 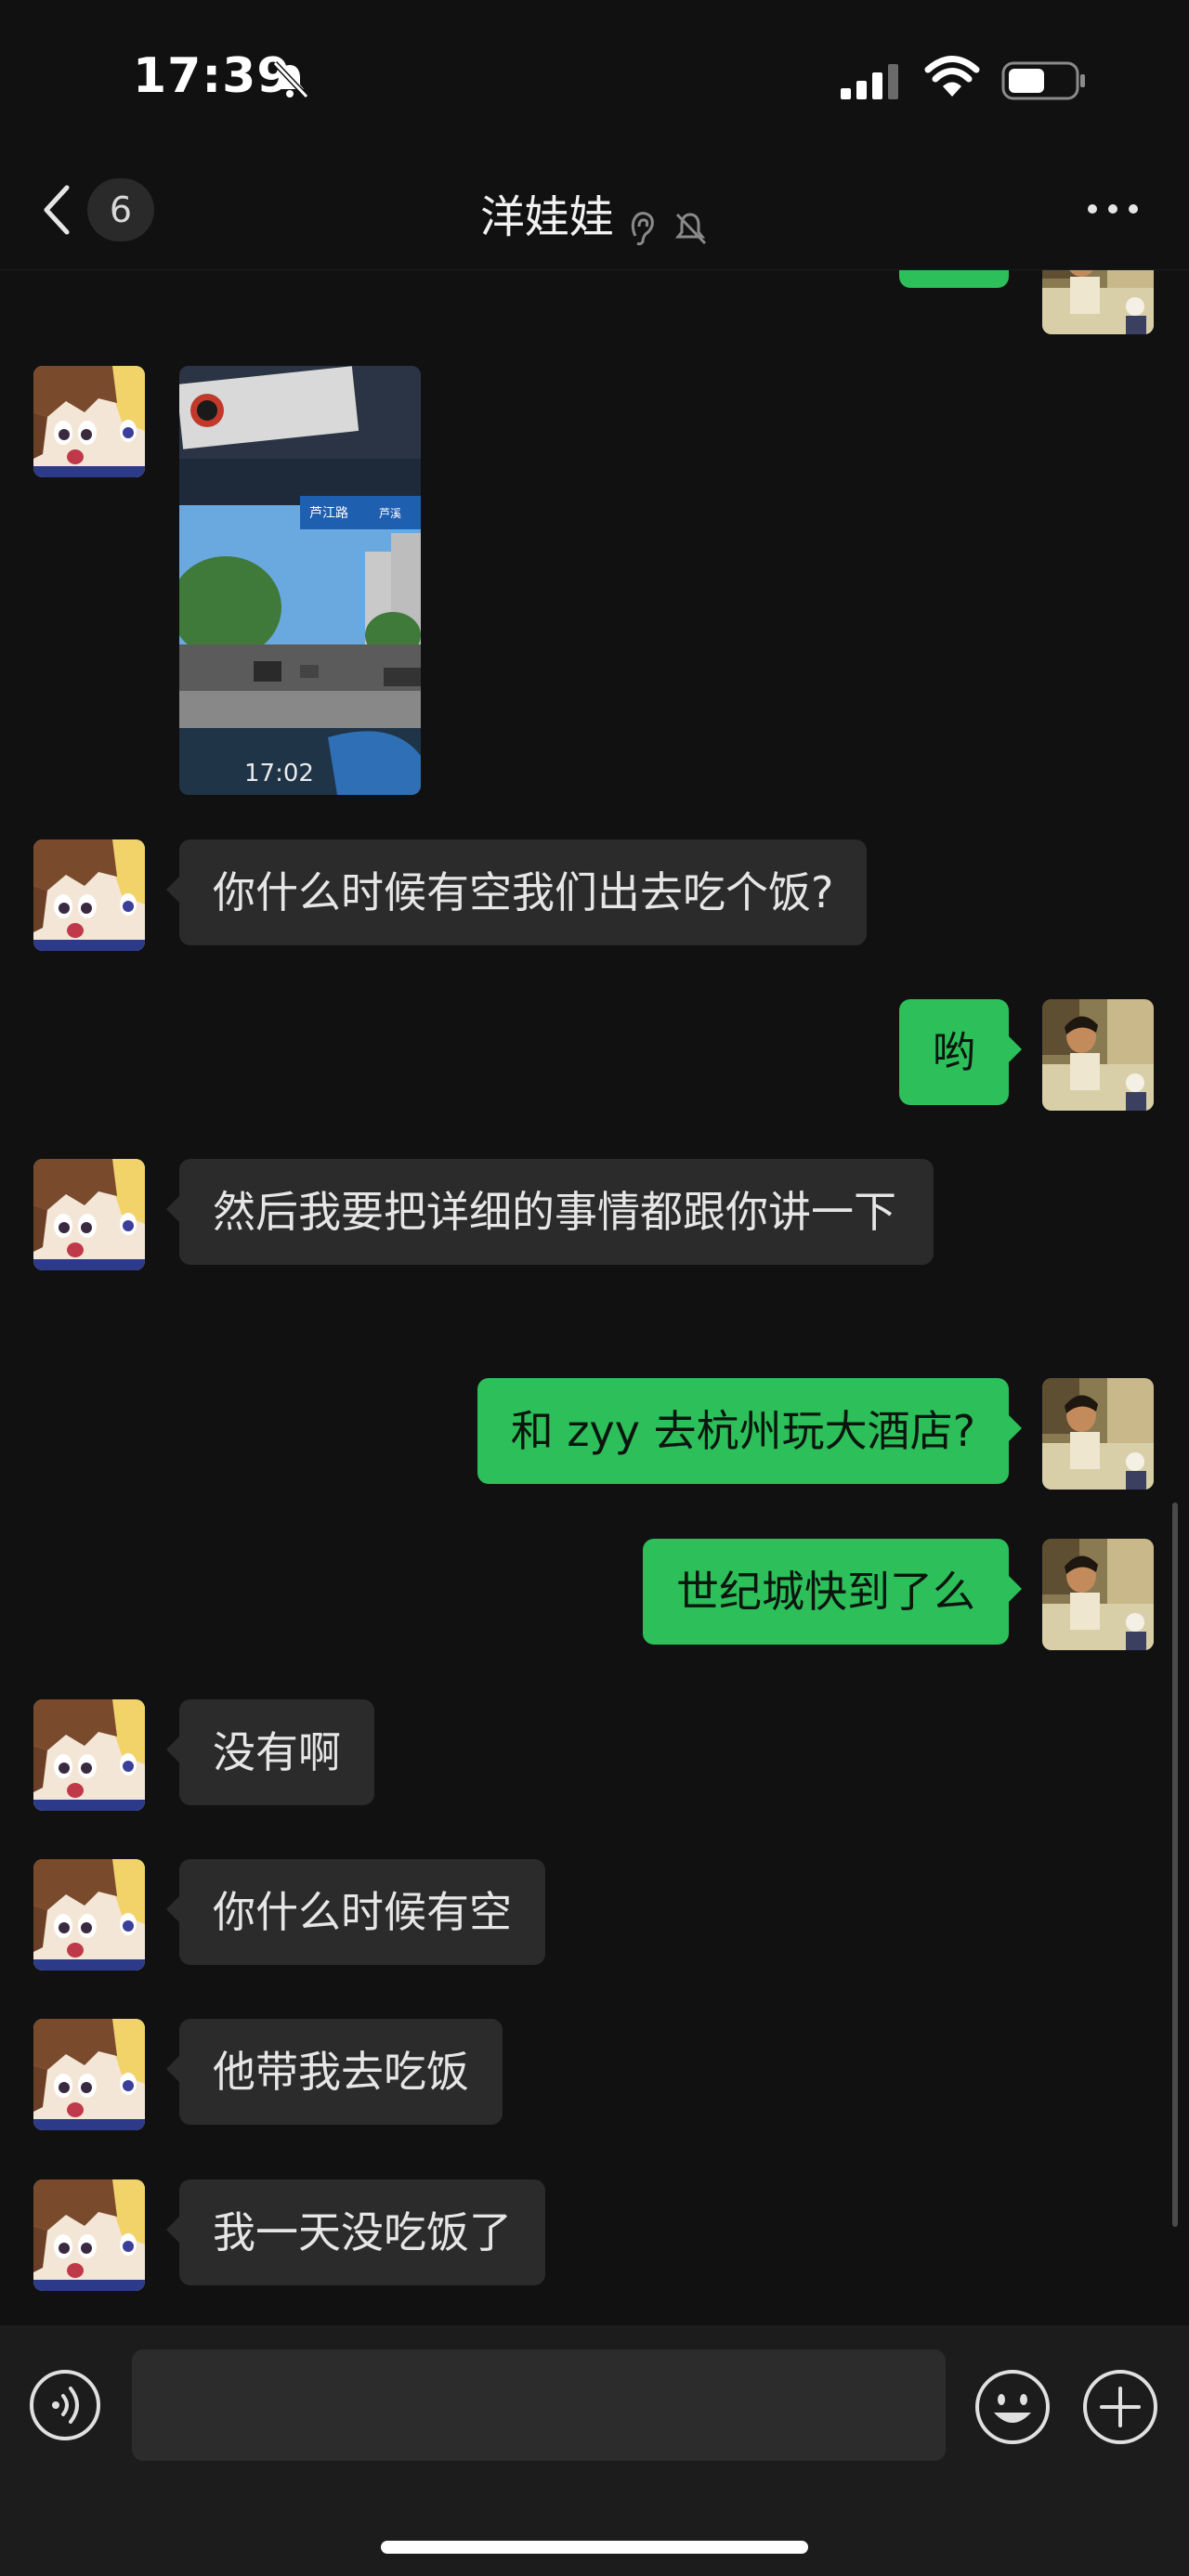 What do you see at coordinates (954, 278) in the screenshot?
I see `message-bubble-out: 我` at bounding box center [954, 278].